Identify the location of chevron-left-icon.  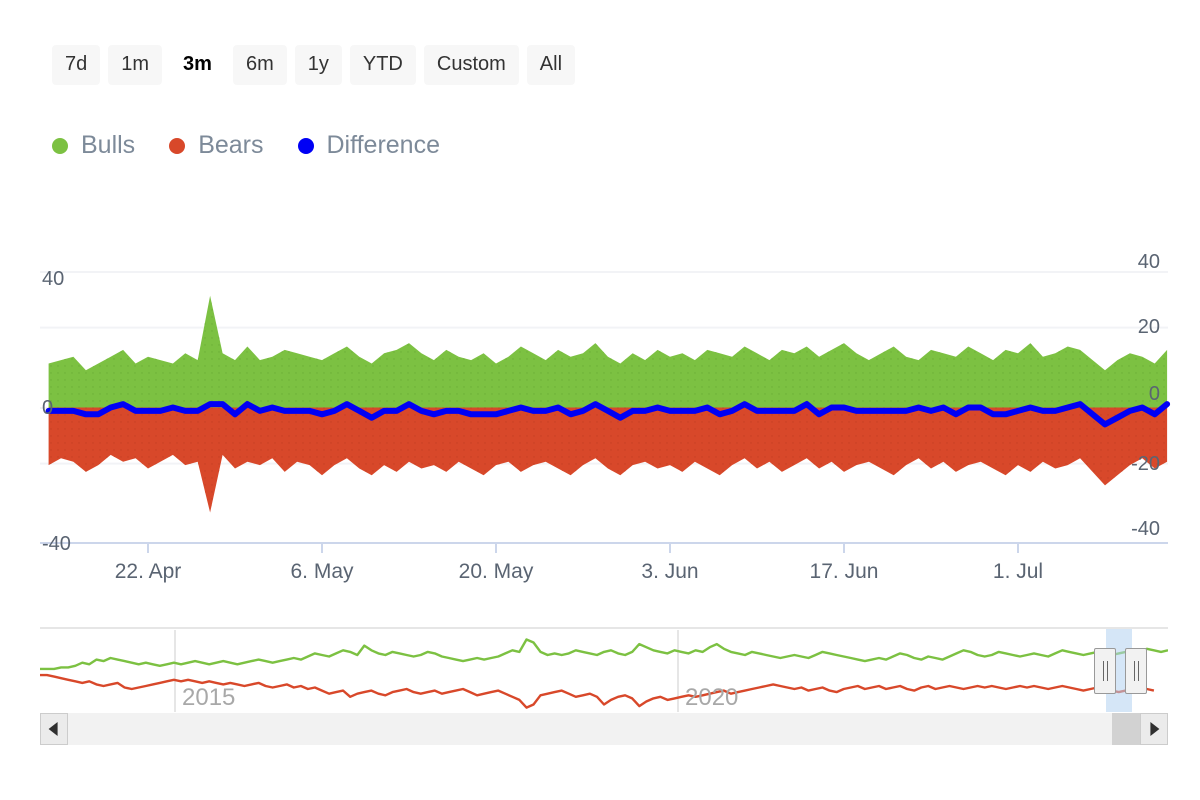
(53, 729).